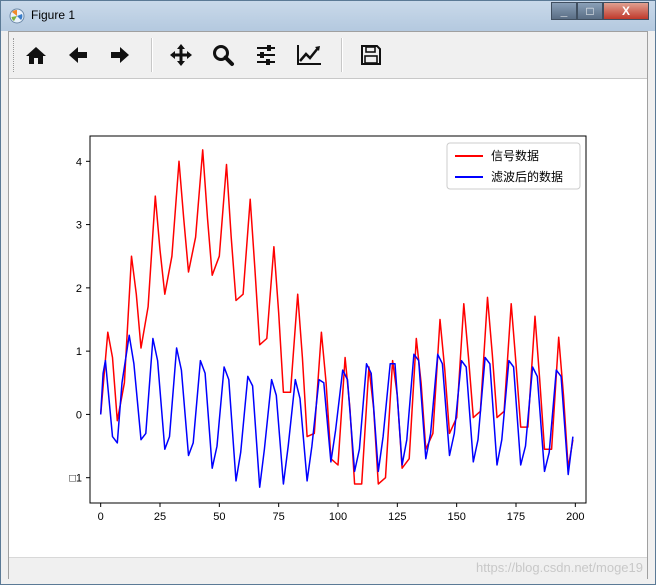  Describe the element at coordinates (101, 517) in the screenshot. I see `x-tick-label: 0` at that location.